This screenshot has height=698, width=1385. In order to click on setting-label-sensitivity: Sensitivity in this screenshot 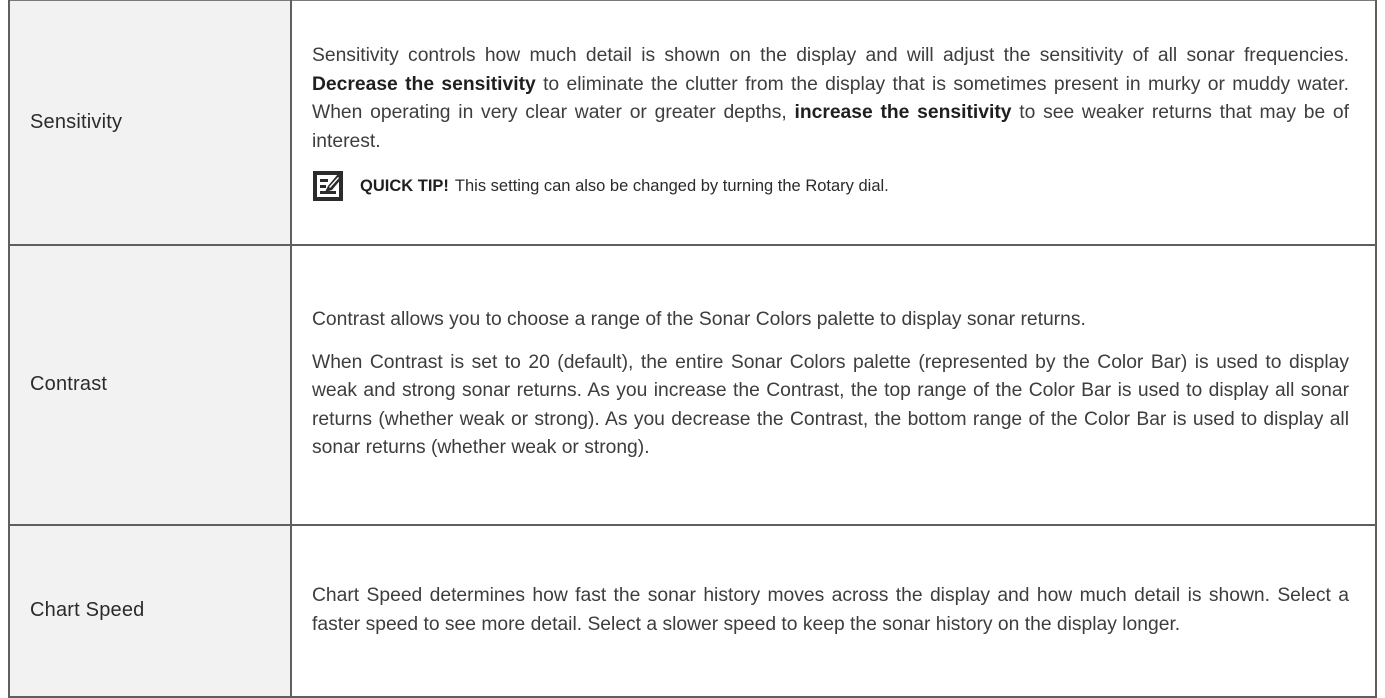, I will do `click(150, 123)`.